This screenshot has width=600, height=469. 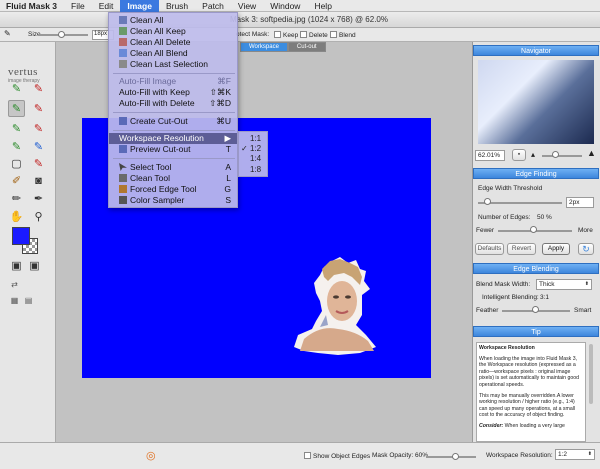 What do you see at coordinates (38, 198) in the screenshot?
I see `color-sampler-icon: ✒` at bounding box center [38, 198].